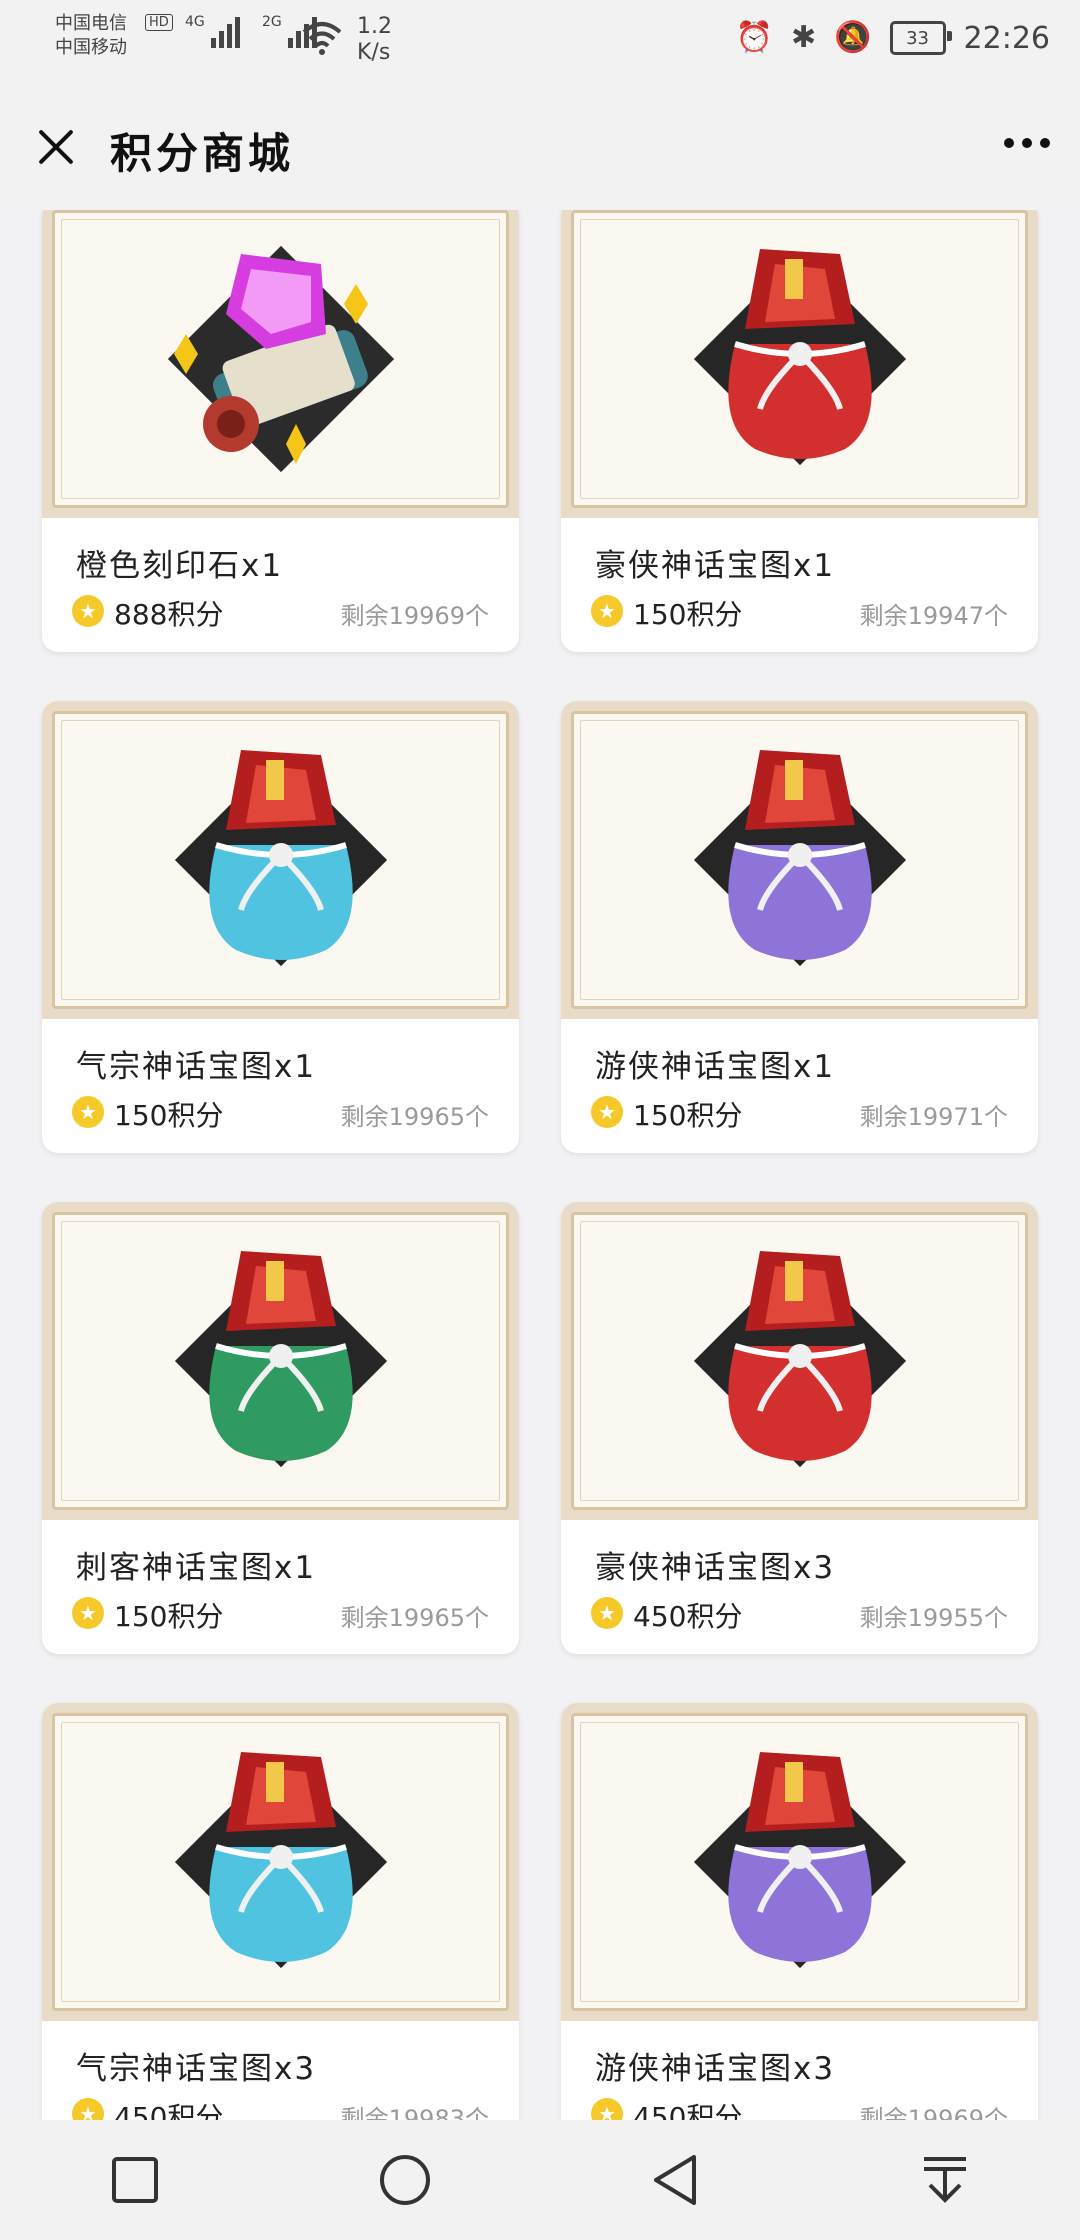 The width and height of the screenshot is (1080, 2240). What do you see at coordinates (195, 22) in the screenshot?
I see `net-type-1: 4G` at bounding box center [195, 22].